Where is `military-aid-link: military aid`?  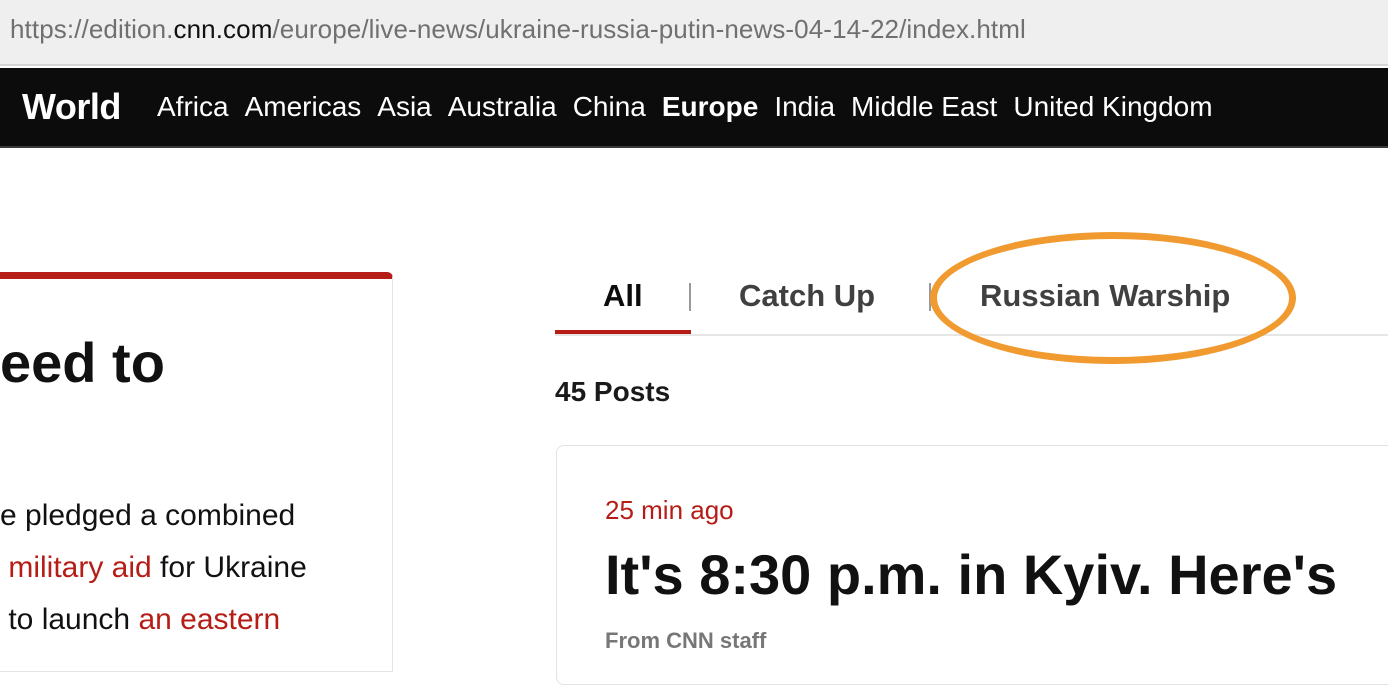
military-aid-link: military aid is located at coordinates (79, 567).